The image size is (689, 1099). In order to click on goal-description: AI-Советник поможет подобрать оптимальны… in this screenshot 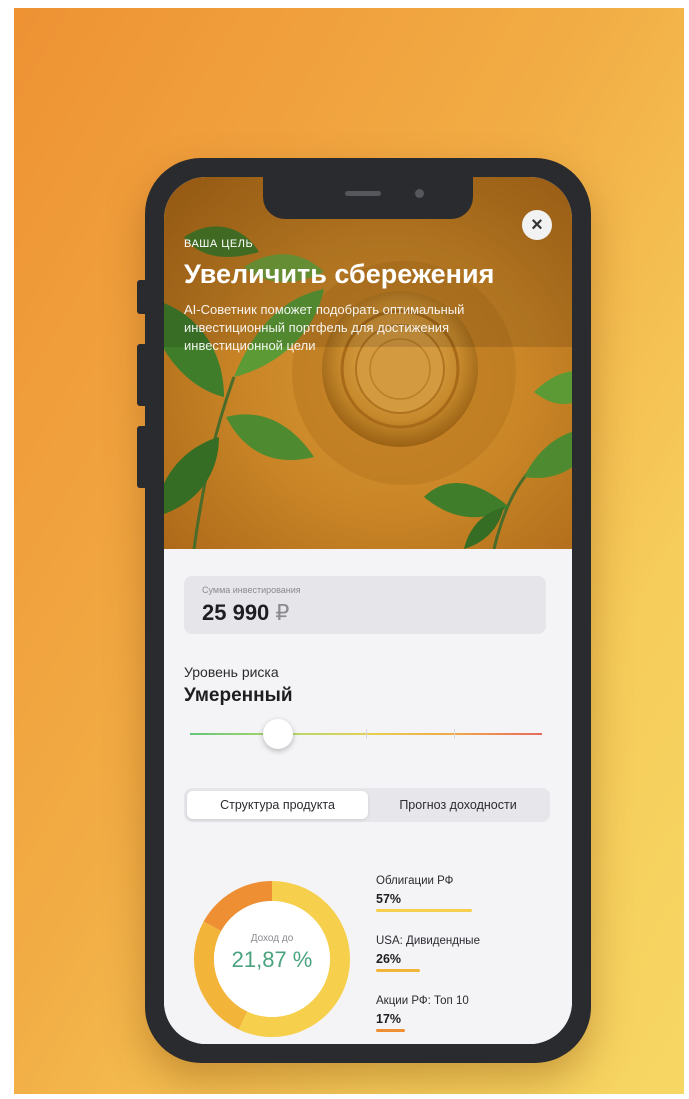, I will do `click(324, 327)`.